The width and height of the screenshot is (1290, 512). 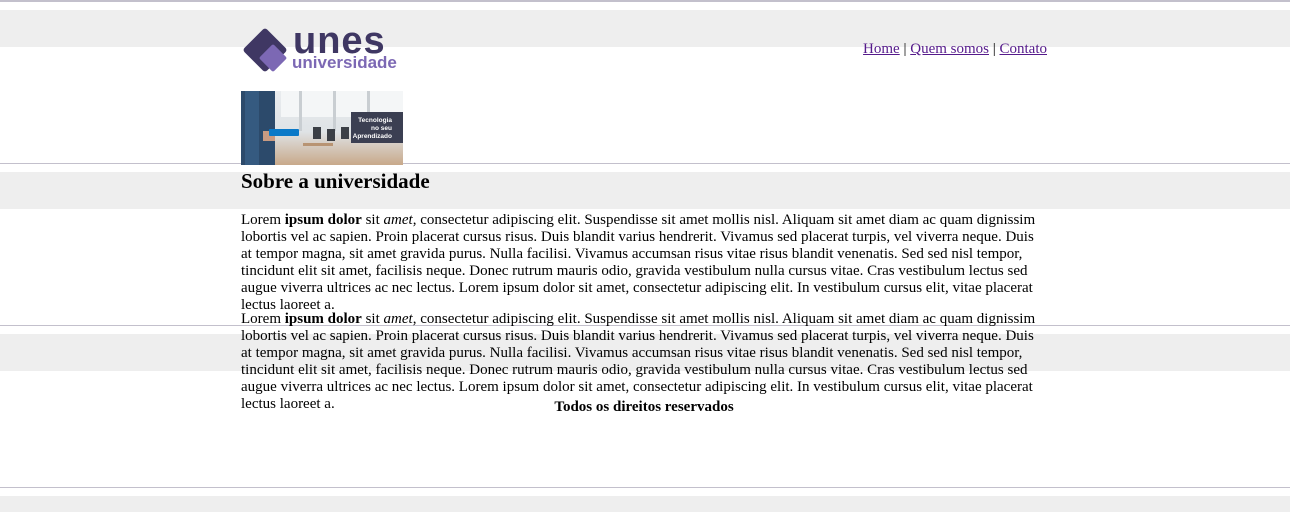 What do you see at coordinates (644, 407) in the screenshot?
I see `footer-copyright: Todos os direitos reservados` at bounding box center [644, 407].